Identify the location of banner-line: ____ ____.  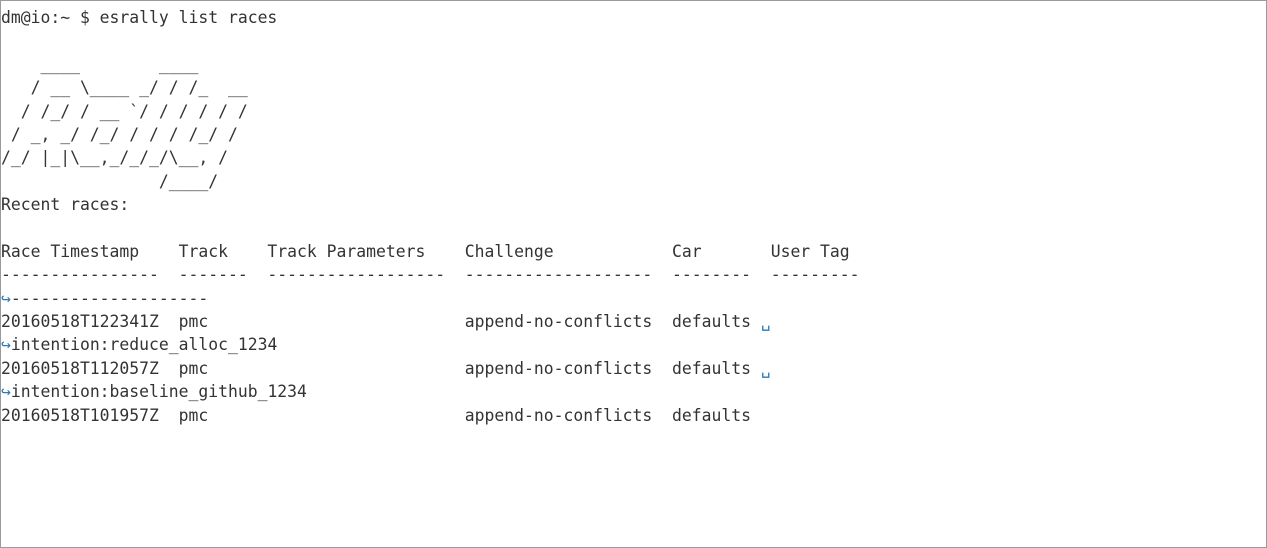
(100, 64).